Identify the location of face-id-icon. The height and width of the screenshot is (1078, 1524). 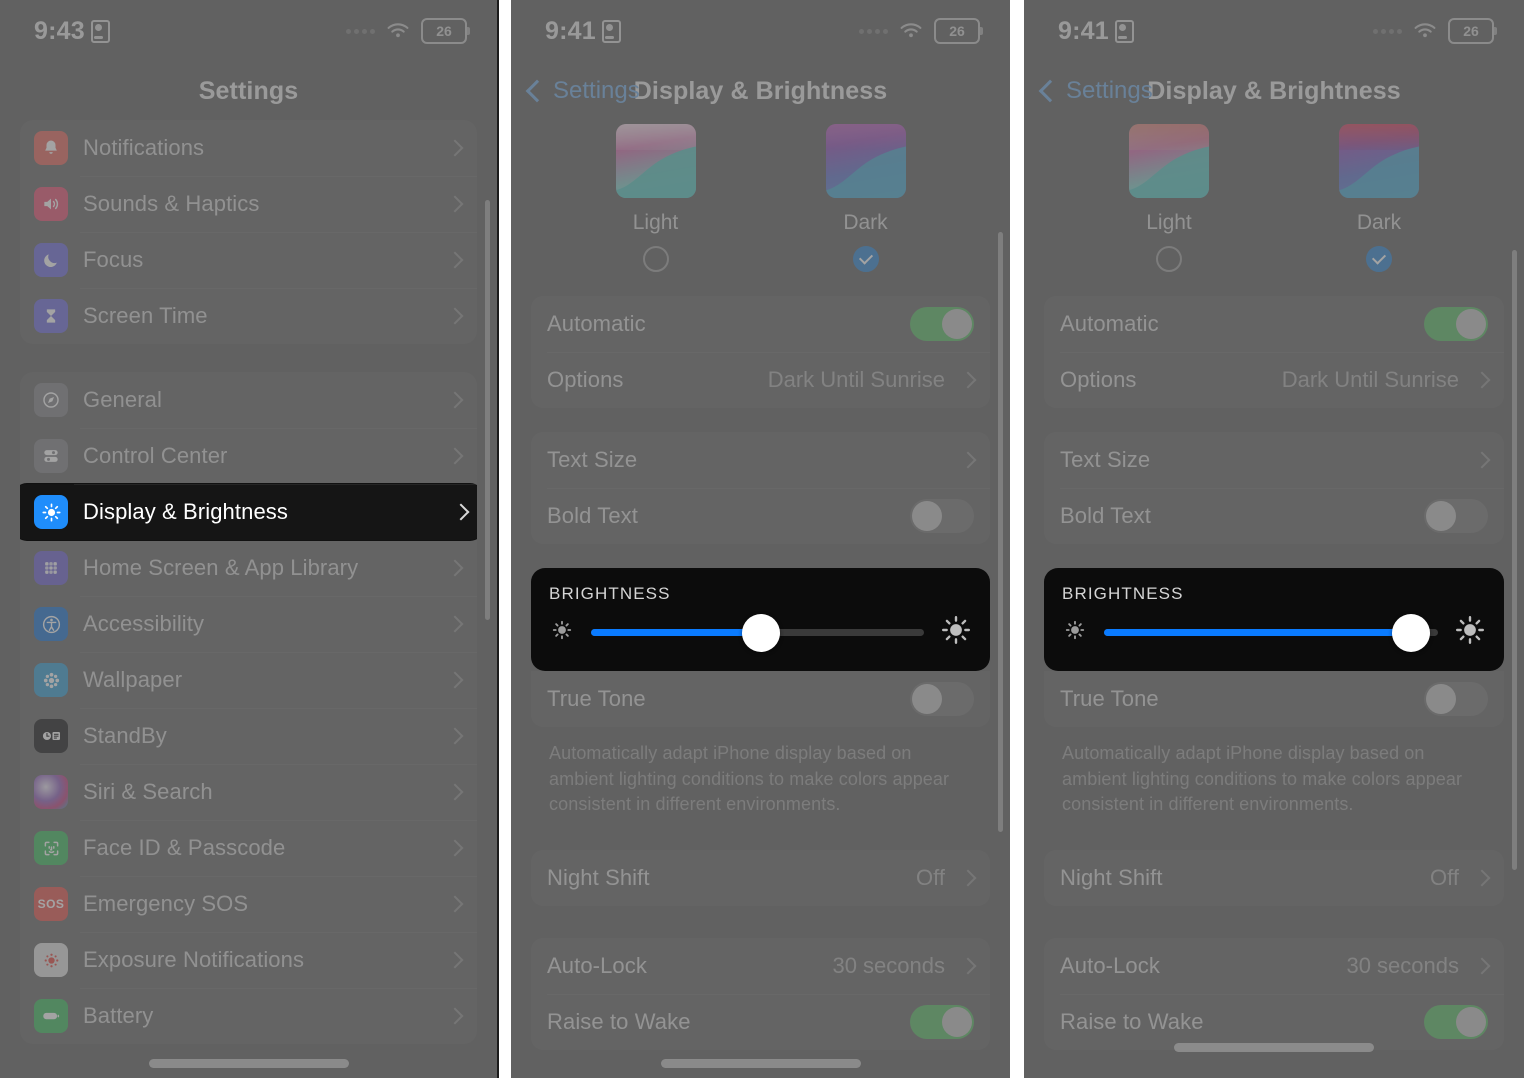
(51, 848).